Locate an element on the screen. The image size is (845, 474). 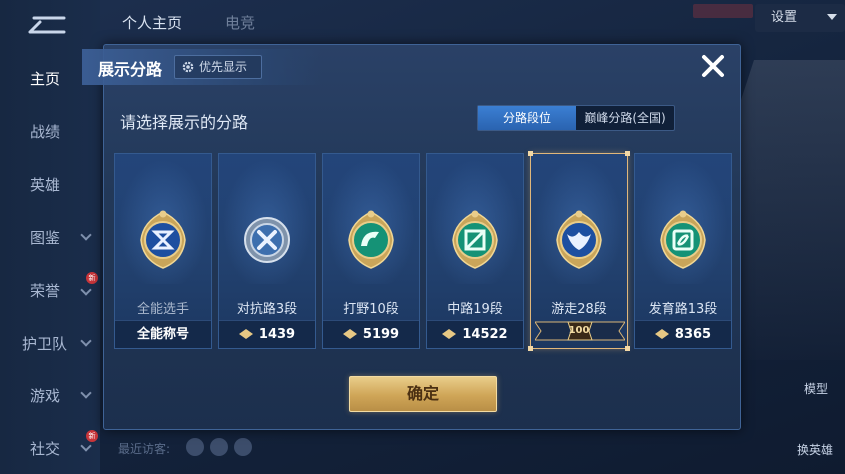
tab-lane-rank: 分路段位 is located at coordinates (527, 118).